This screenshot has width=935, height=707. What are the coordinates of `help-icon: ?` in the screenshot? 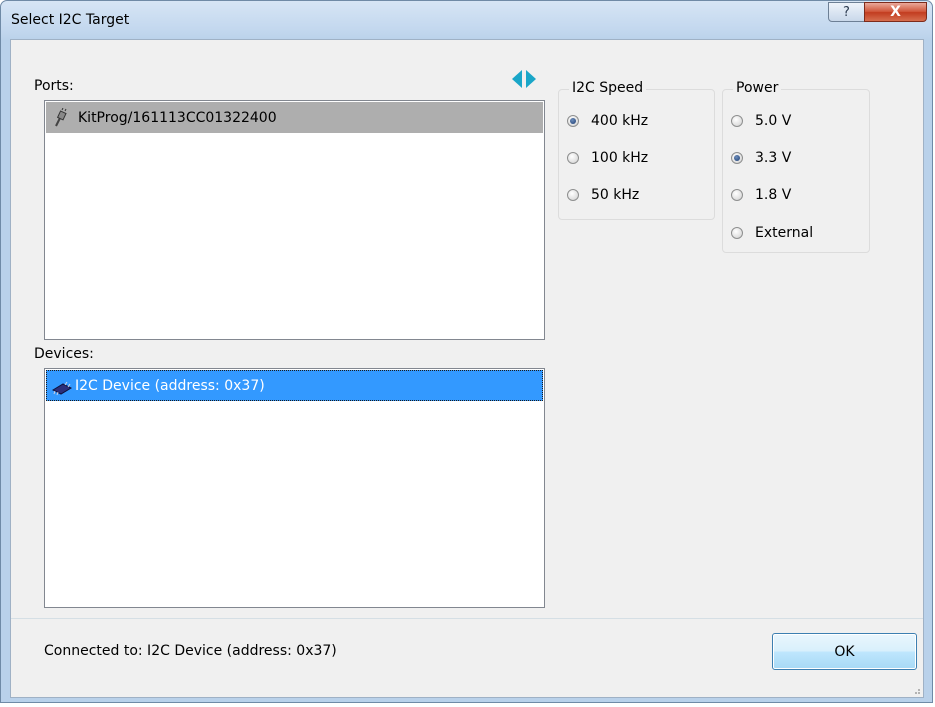 It's located at (846, 12).